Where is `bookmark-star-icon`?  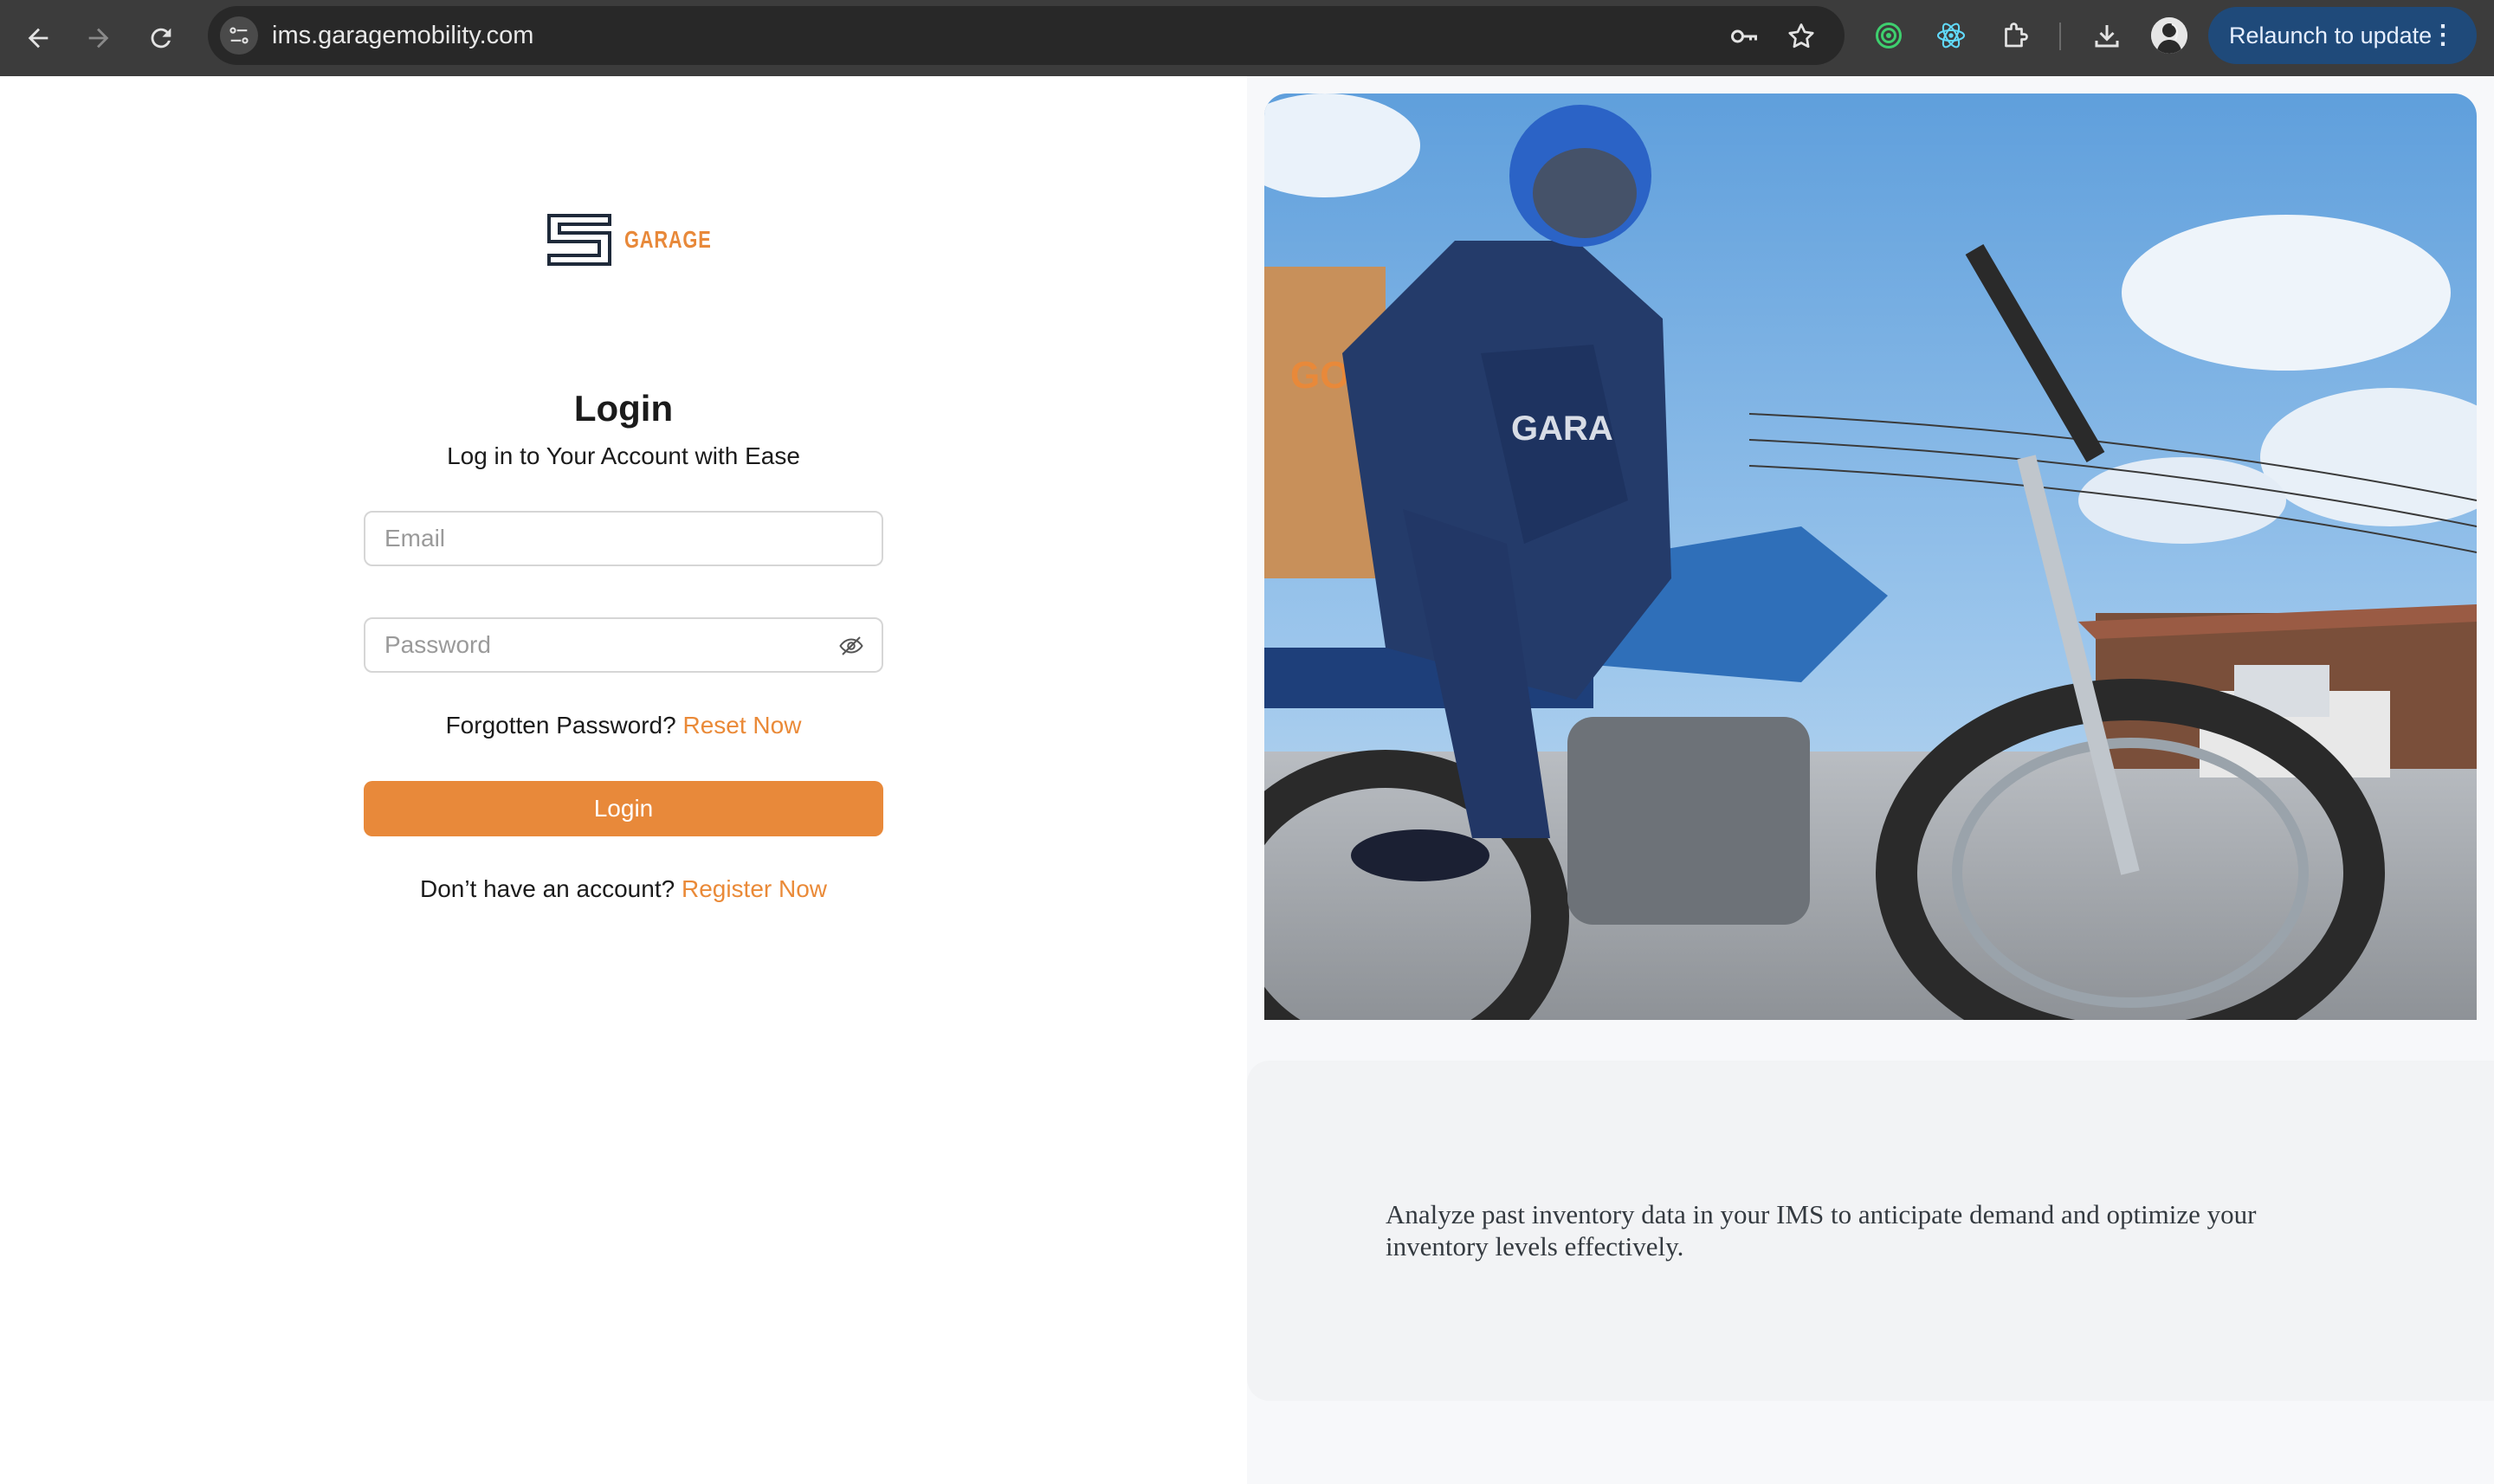 bookmark-star-icon is located at coordinates (1802, 36).